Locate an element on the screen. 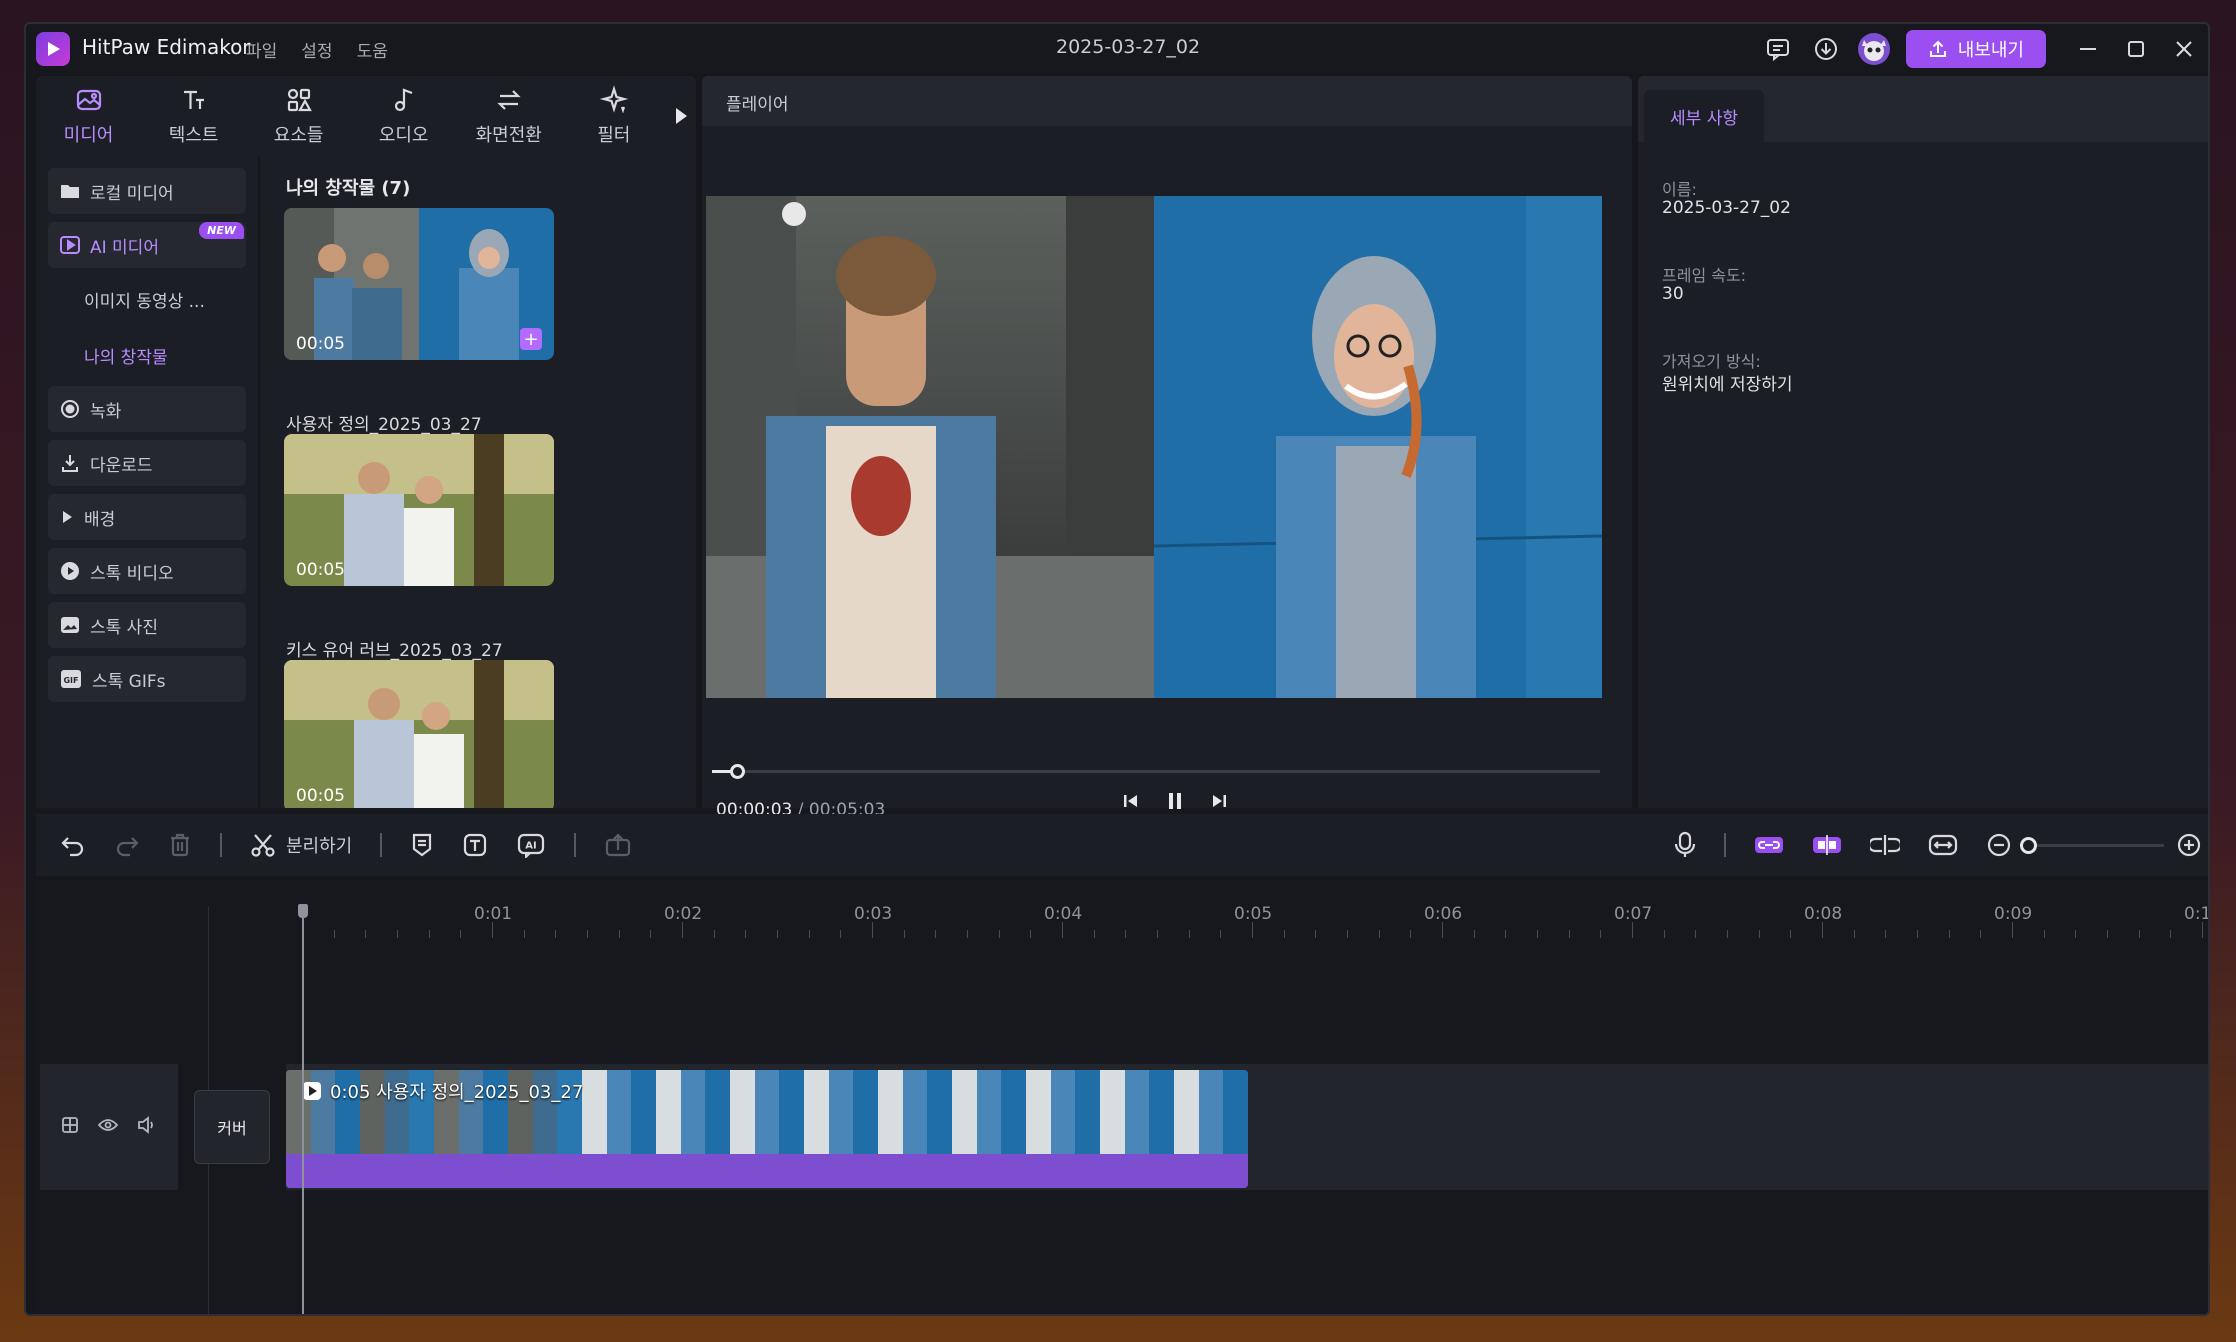 Image resolution: width=2236 pixels, height=1342 pixels. tab-elements: 요소들 is located at coordinates (298, 116).